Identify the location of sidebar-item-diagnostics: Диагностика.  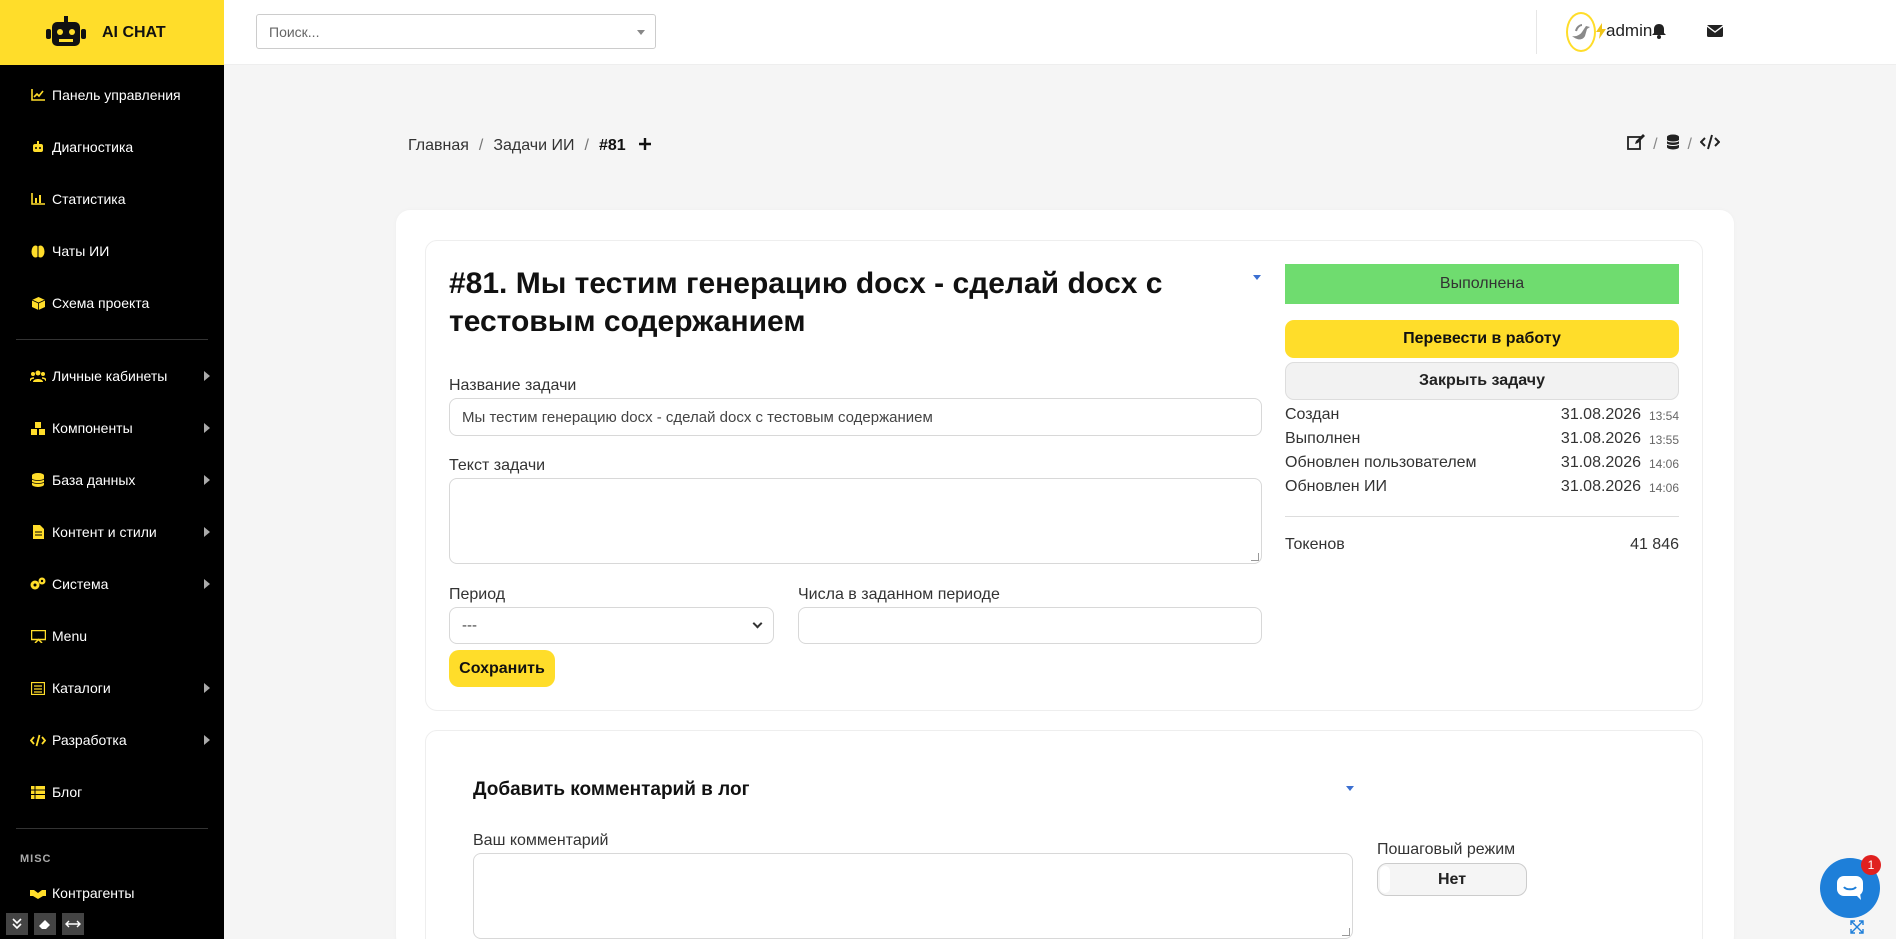
(112, 147).